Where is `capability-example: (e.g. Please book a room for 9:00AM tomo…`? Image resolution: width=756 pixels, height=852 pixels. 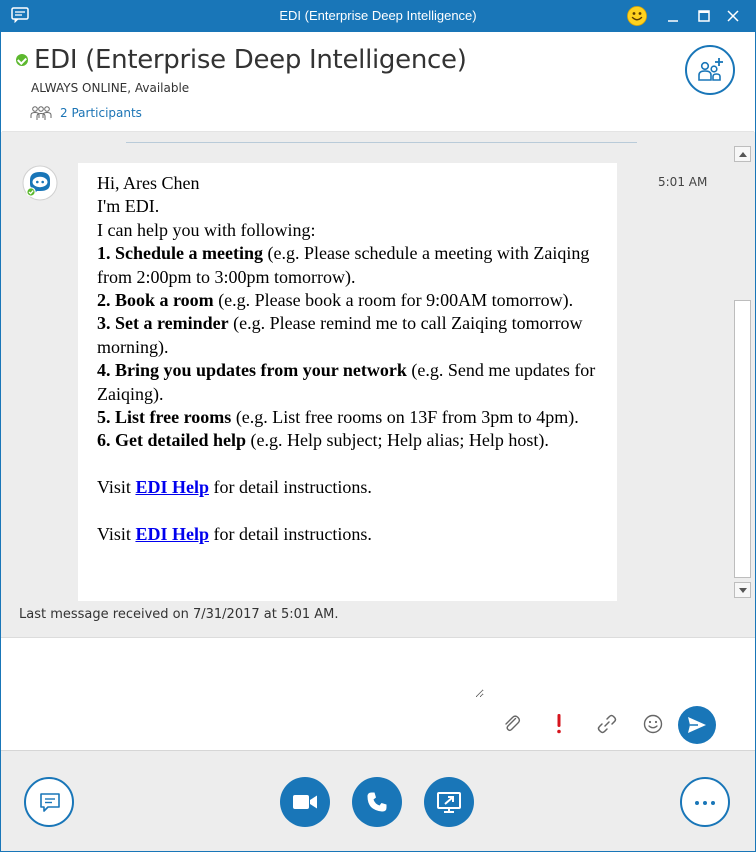 capability-example: (e.g. Please book a room for 9:00AM tomo… is located at coordinates (393, 300).